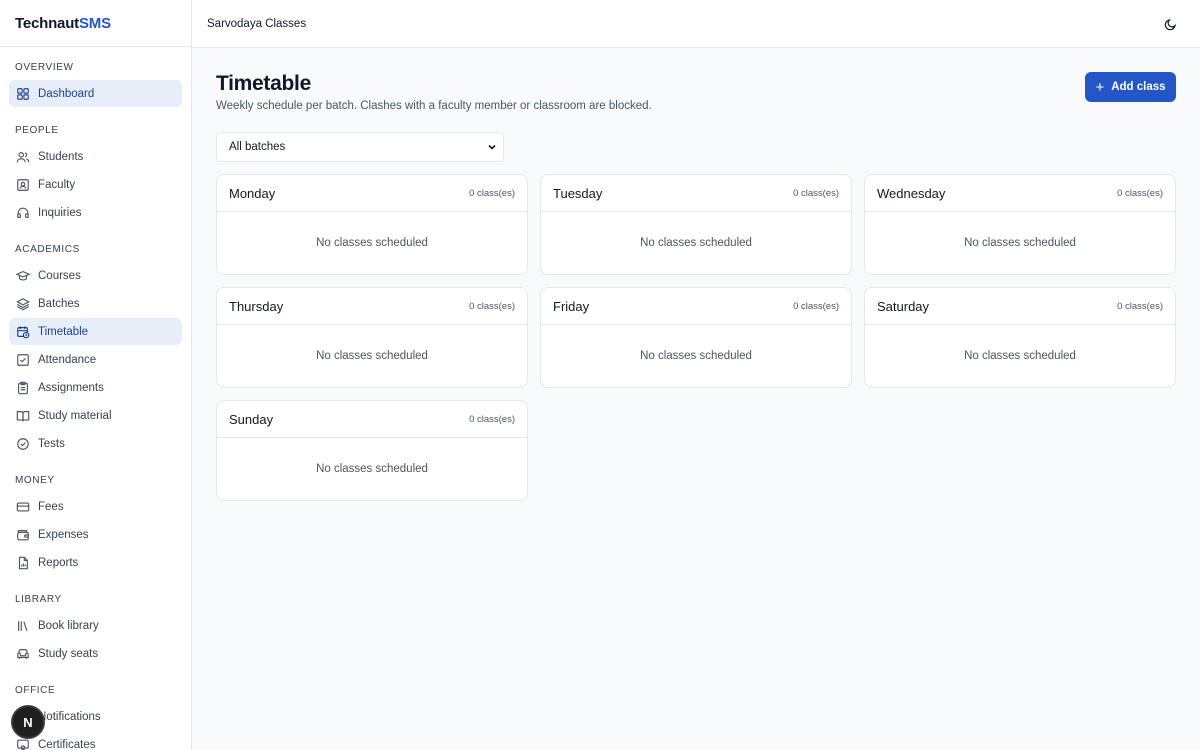  Describe the element at coordinates (252, 193) in the screenshot. I see `day-name: Monday` at that location.